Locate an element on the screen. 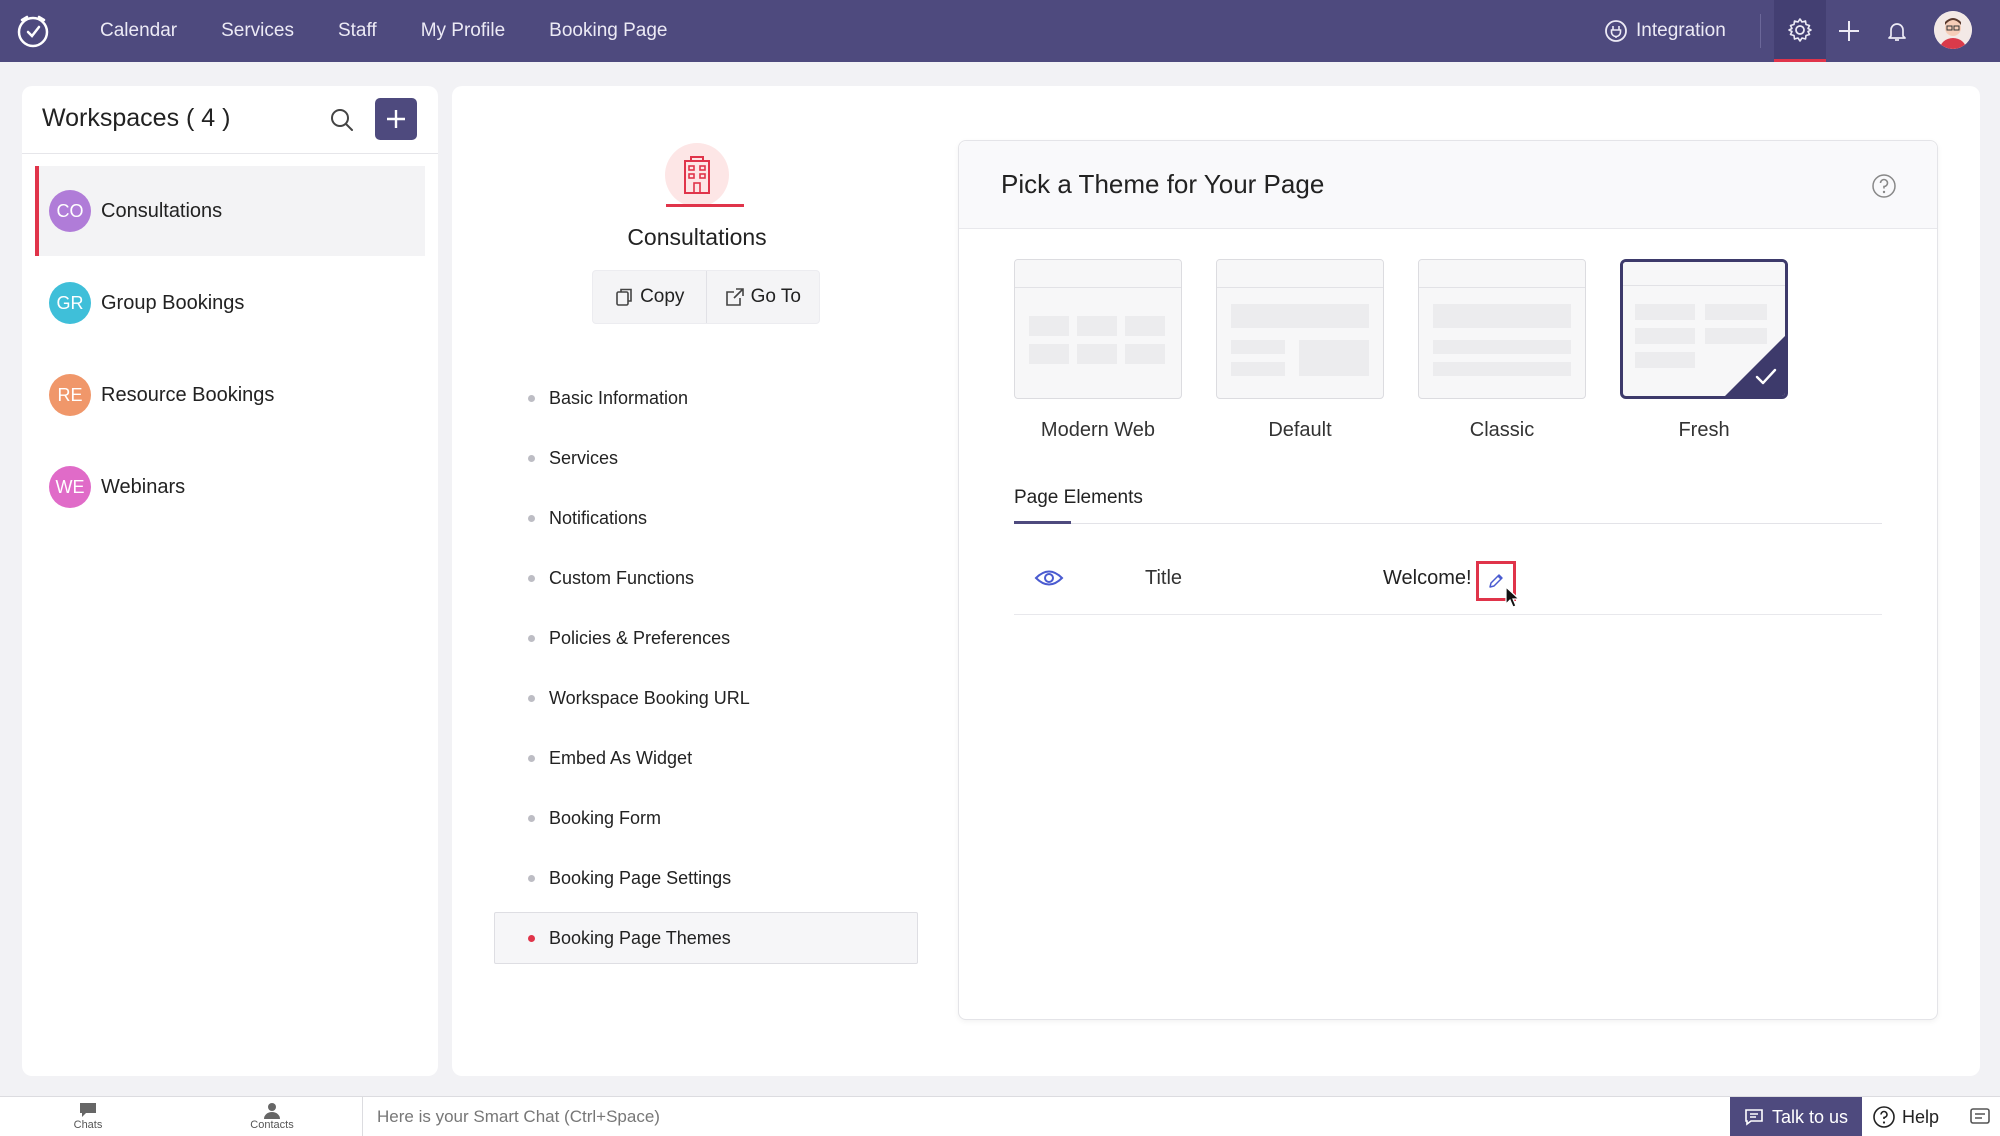 The image size is (2000, 1136). bell-icon is located at coordinates (1897, 32).